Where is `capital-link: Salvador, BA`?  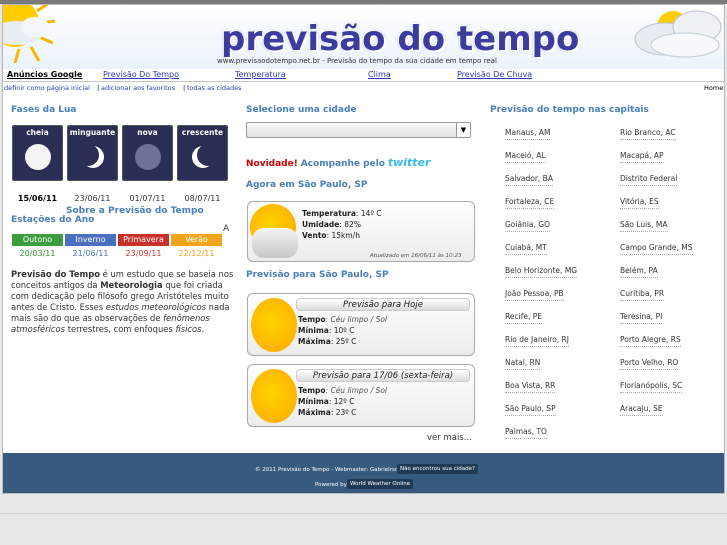 capital-link: Salvador, BA is located at coordinates (529, 180).